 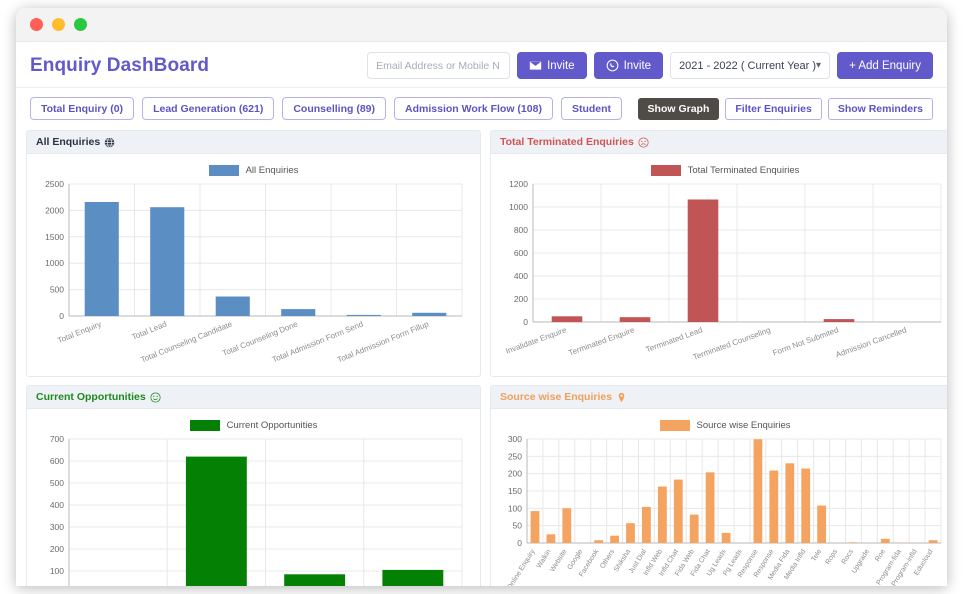 What do you see at coordinates (885, 65) in the screenshot?
I see `add-enquiry-button: + Add Enquiry` at bounding box center [885, 65].